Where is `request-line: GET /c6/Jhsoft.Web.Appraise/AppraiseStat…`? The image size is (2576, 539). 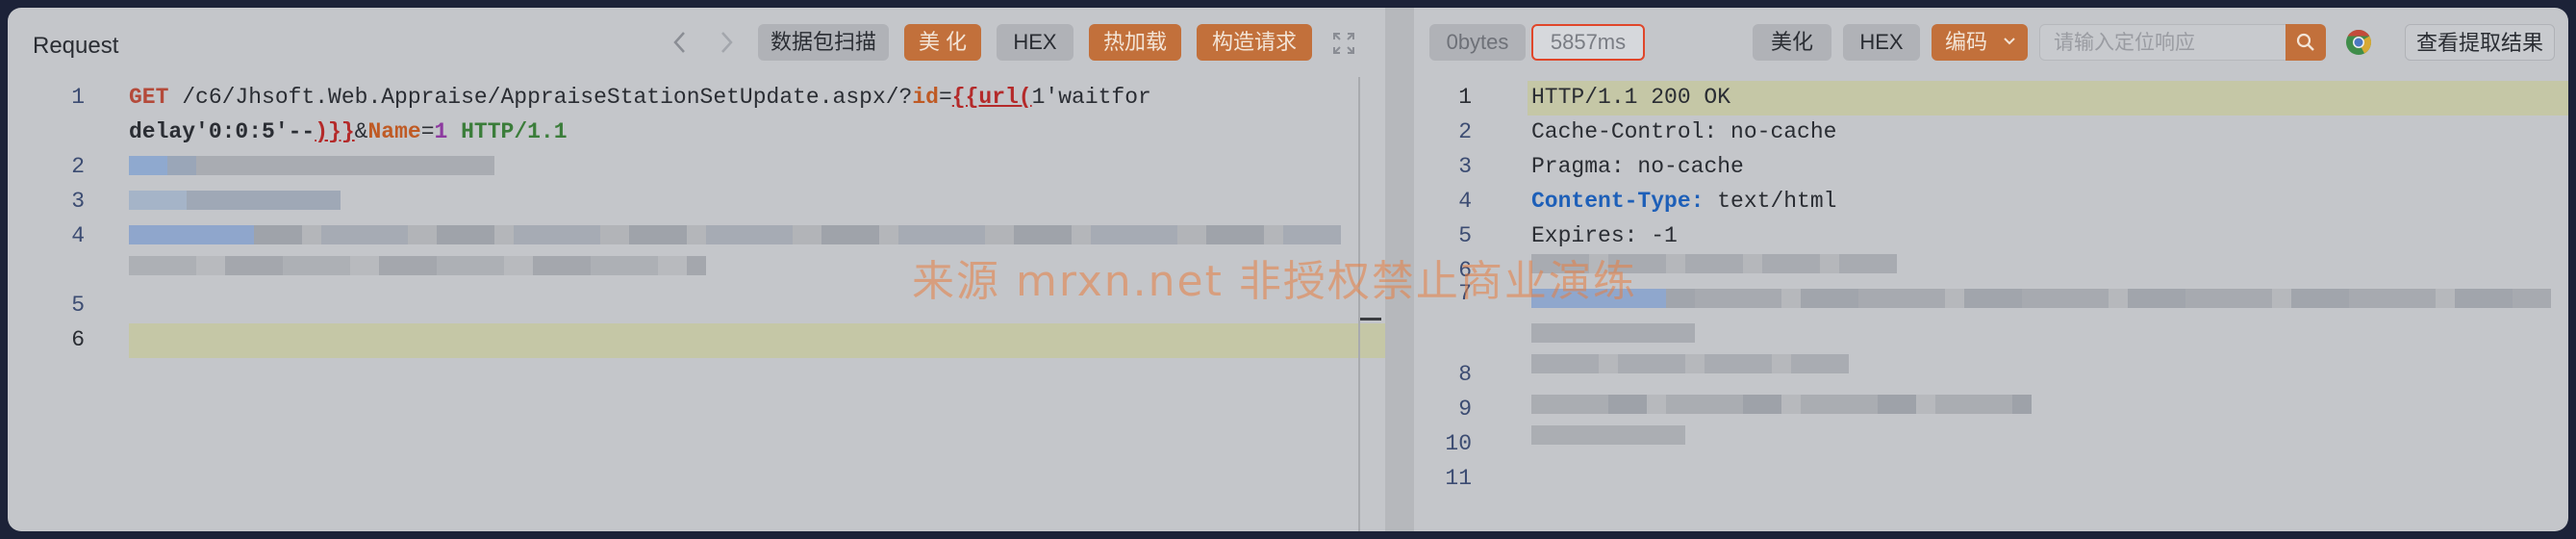 request-line: GET /c6/Jhsoft.Web.Appraise/AppraiseStat… is located at coordinates (640, 97).